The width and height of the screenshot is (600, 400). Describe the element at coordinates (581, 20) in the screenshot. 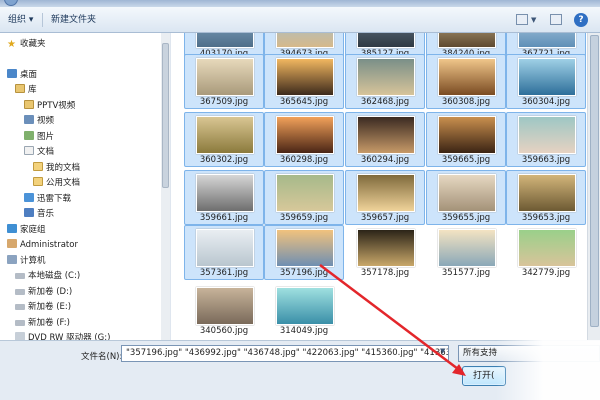

I see `help-icon: ?` at that location.